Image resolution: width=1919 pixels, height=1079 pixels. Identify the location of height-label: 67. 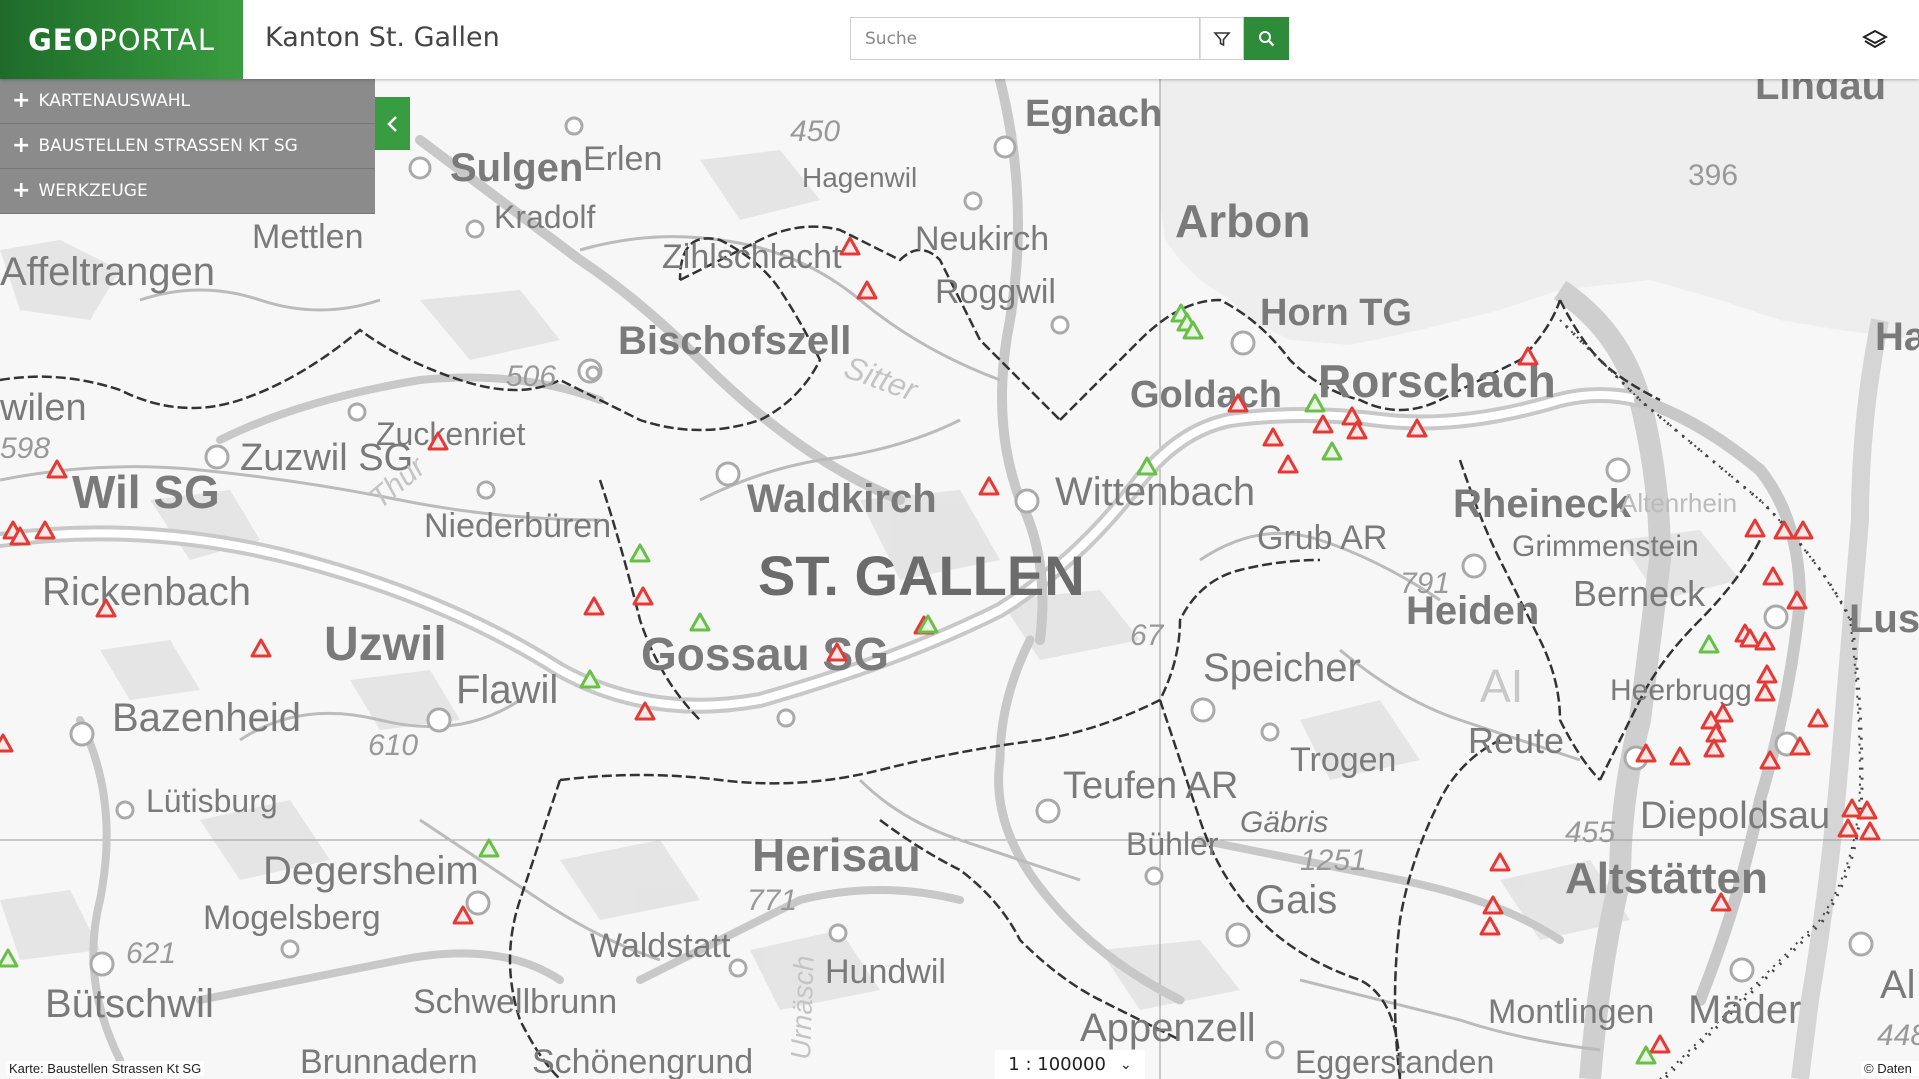
(1147, 635).